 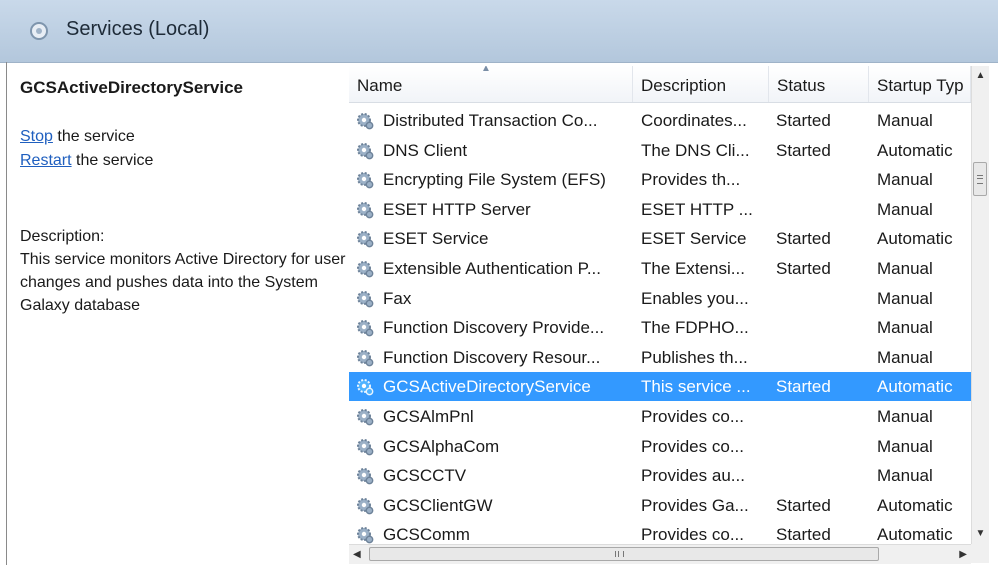 I want to click on scrollbar-corner, so click(x=980, y=553).